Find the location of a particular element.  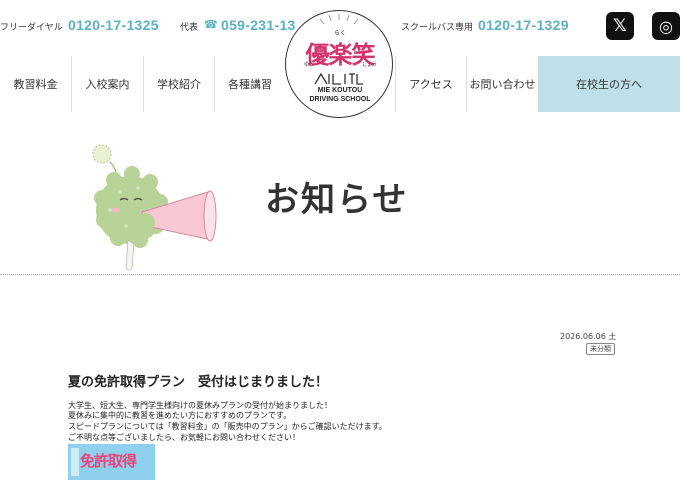

summer-plan-banner: 免許取得 is located at coordinates (111, 462).